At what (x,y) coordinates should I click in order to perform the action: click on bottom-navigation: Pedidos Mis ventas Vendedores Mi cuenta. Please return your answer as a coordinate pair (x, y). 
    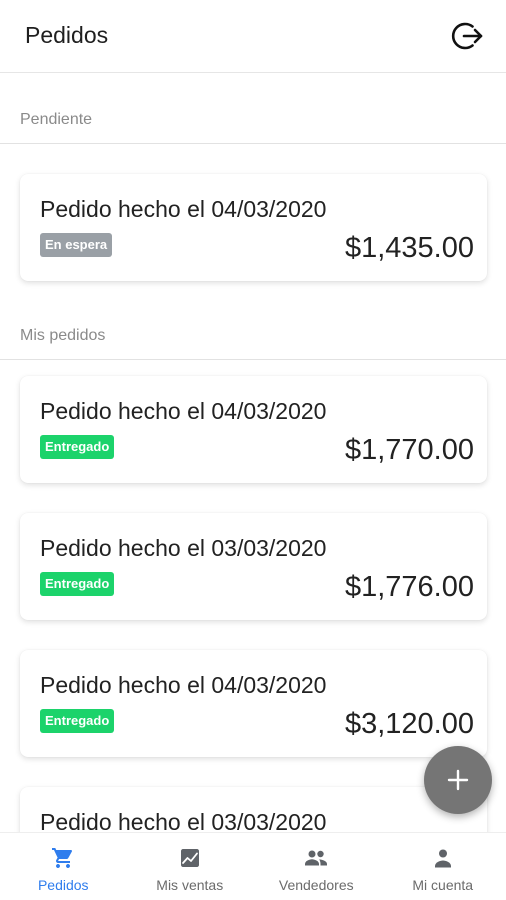
    Looking at the image, I should click on (253, 866).